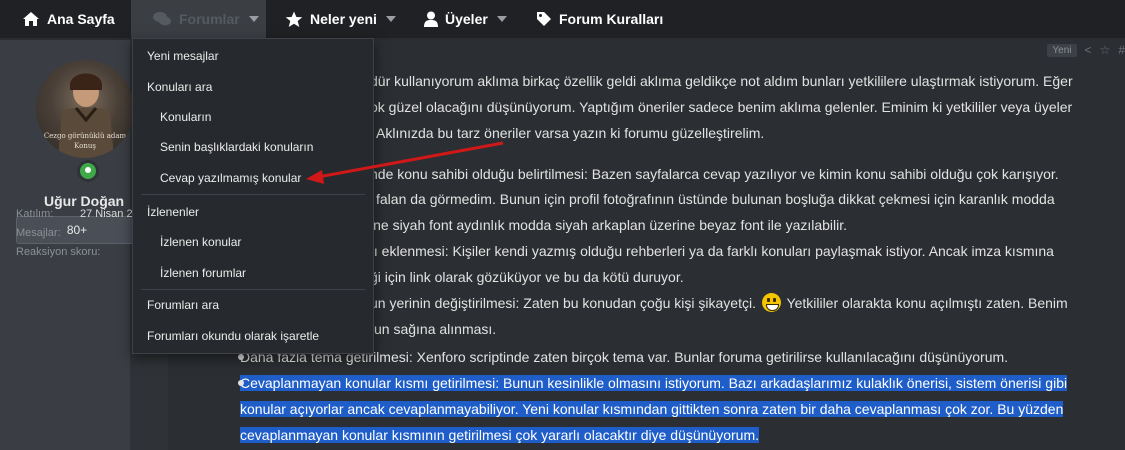  Describe the element at coordinates (253, 212) in the screenshot. I see `menu-watched: İzlenenler` at that location.